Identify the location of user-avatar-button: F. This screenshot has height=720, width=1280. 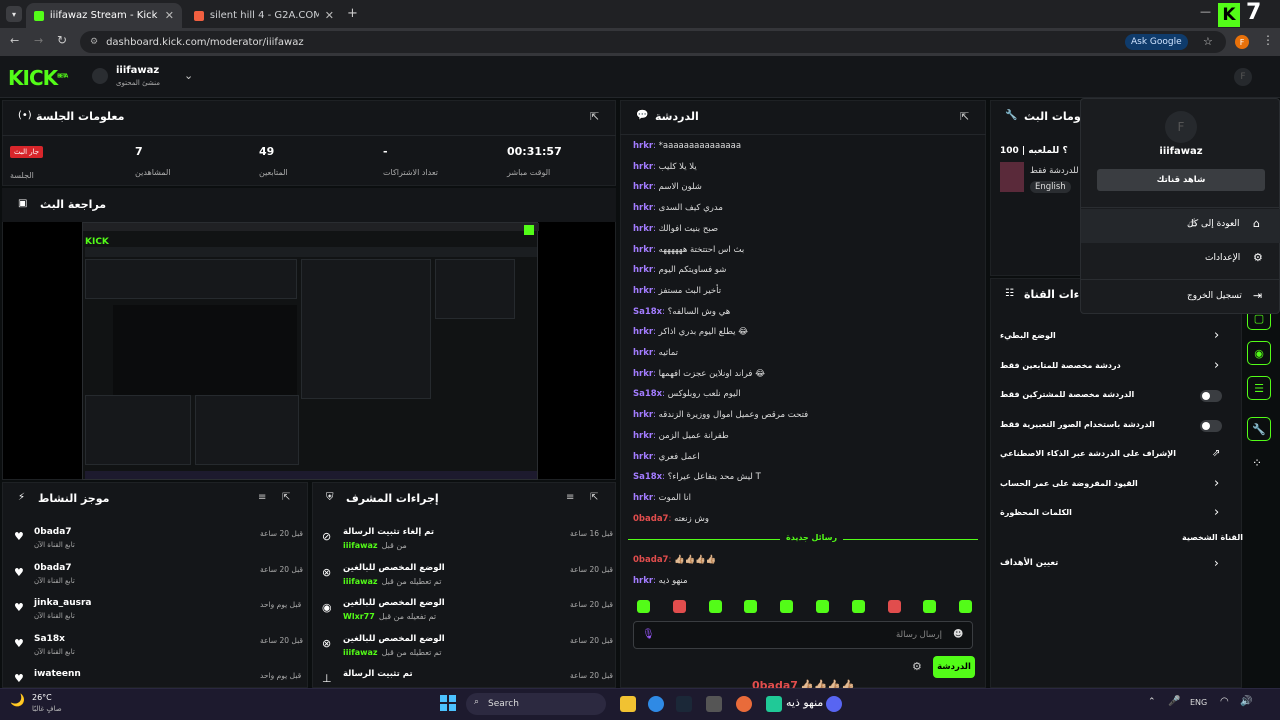
(1243, 77).